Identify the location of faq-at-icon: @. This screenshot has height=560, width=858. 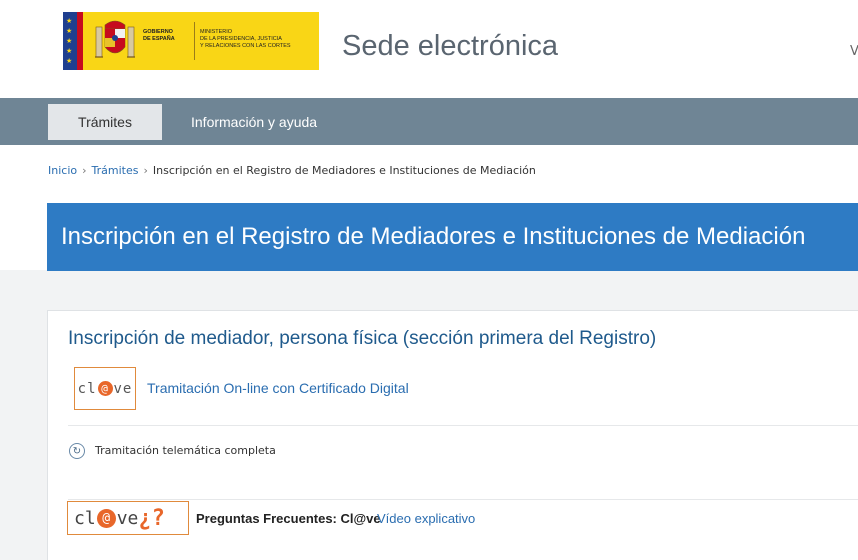
(106, 518).